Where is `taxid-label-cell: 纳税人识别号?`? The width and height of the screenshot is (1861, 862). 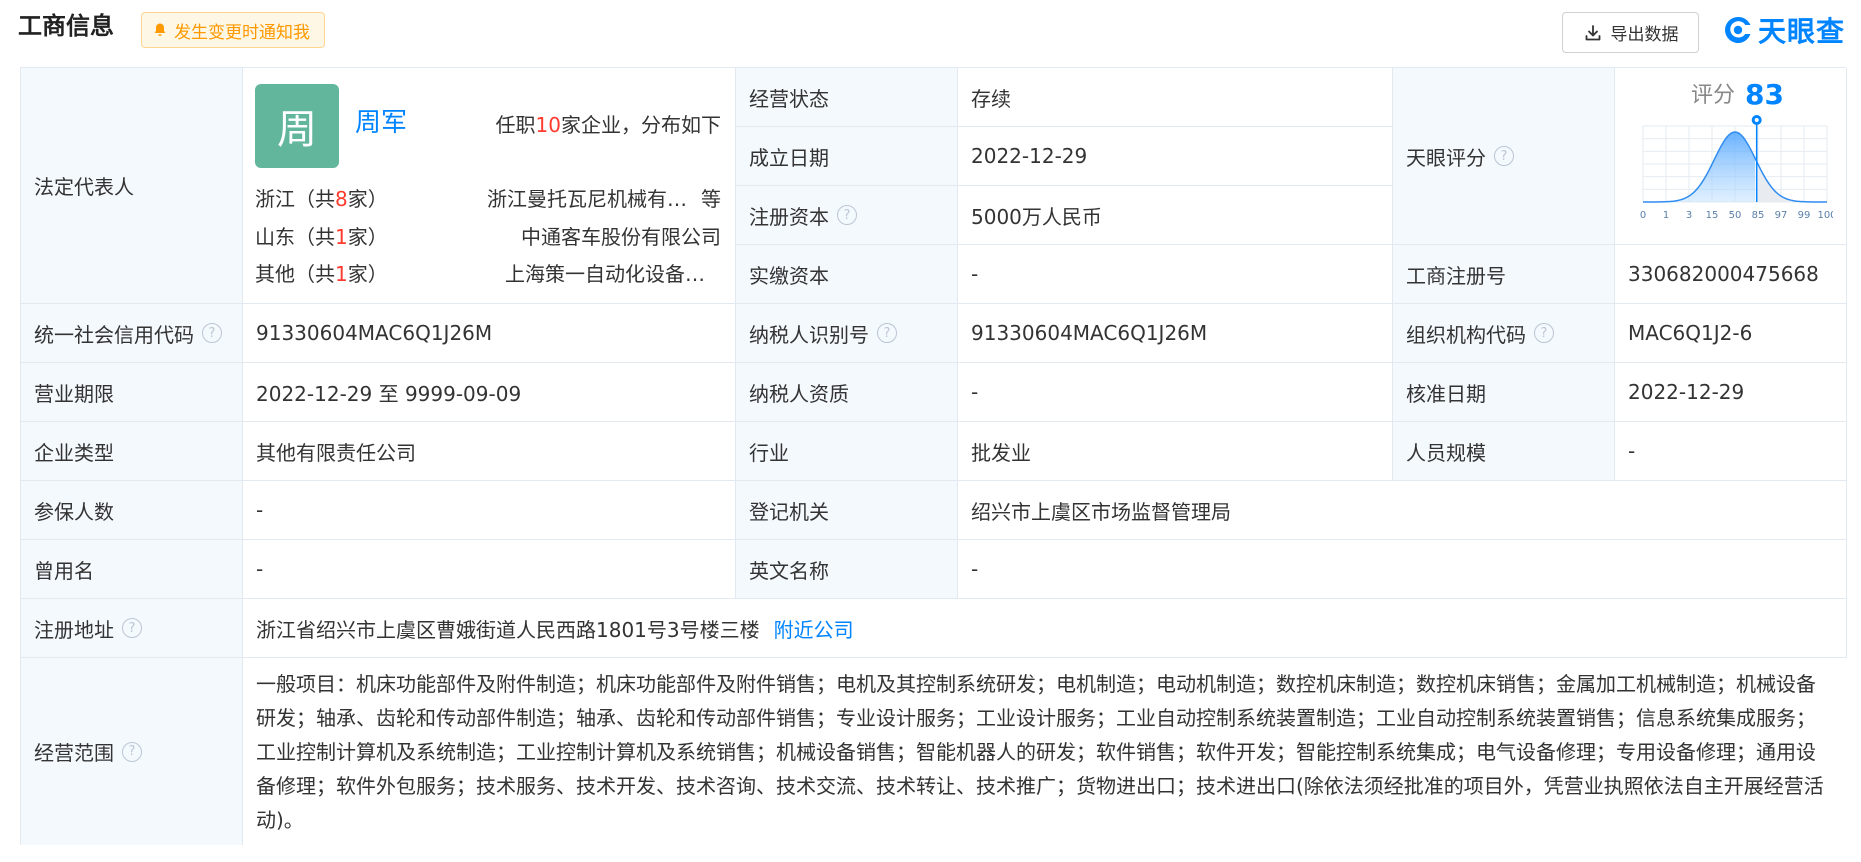
taxid-label-cell: 纳税人识别号? is located at coordinates (847, 333).